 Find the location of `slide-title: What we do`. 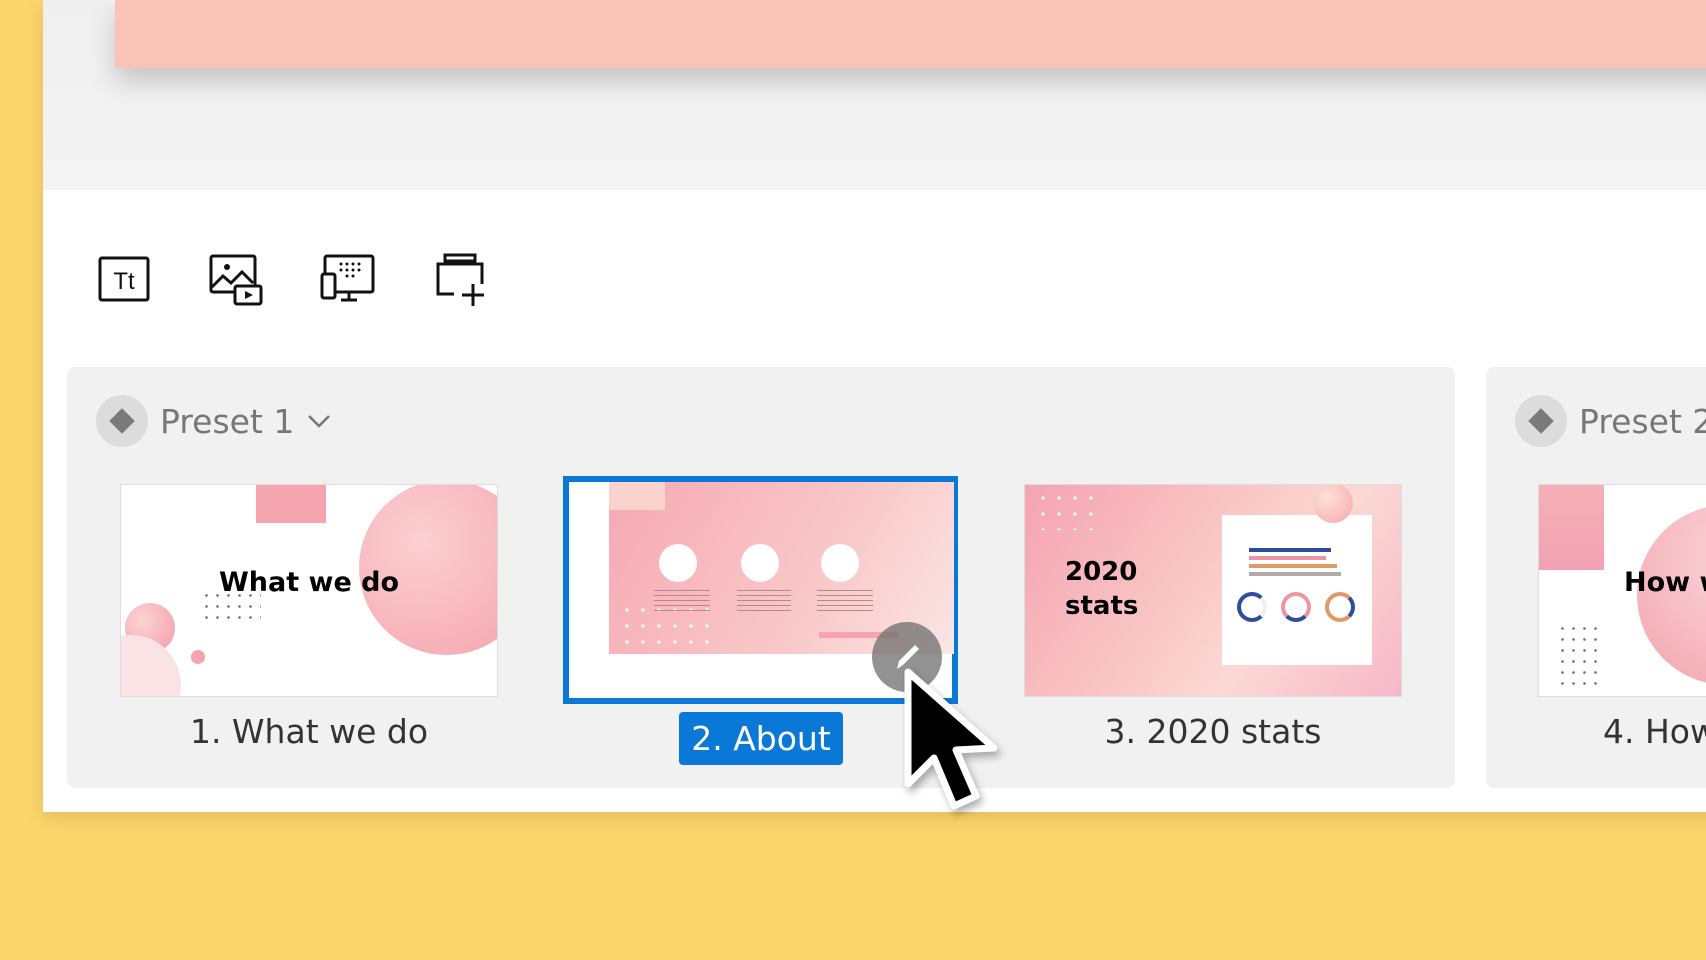

slide-title: What we do is located at coordinates (309, 582).